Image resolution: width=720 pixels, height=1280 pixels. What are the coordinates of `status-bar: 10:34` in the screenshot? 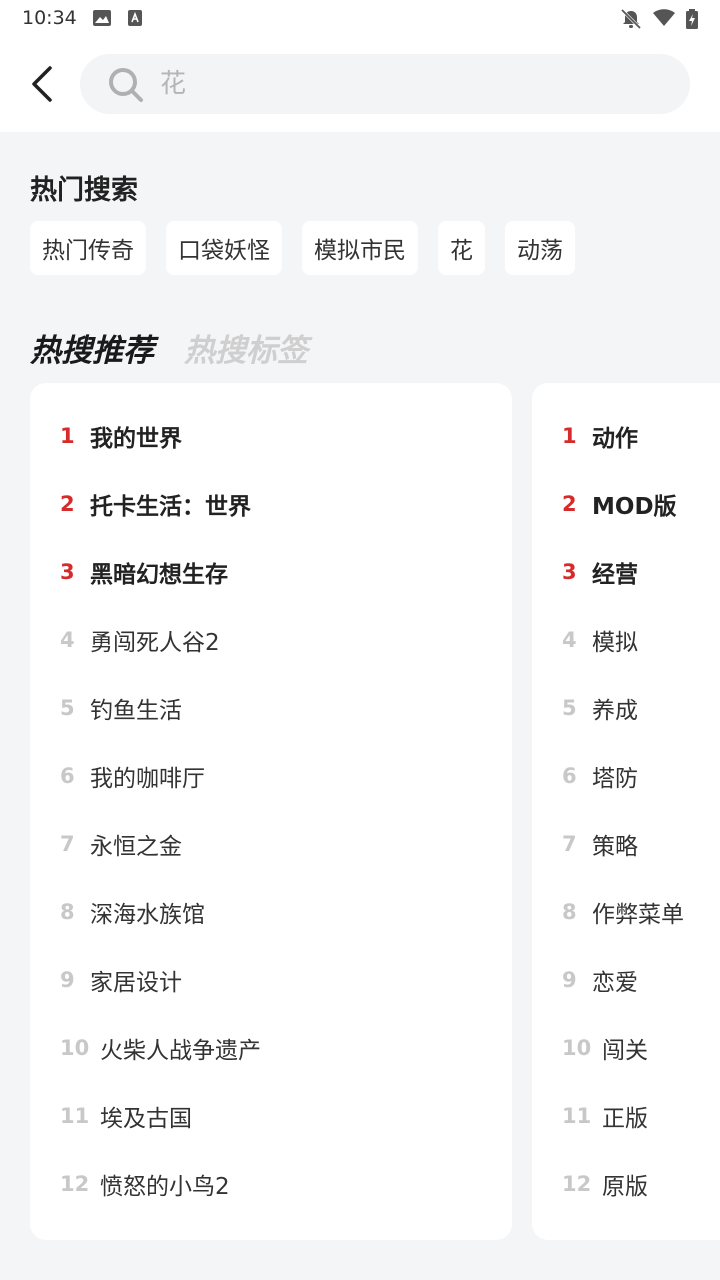 It's located at (360, 18).